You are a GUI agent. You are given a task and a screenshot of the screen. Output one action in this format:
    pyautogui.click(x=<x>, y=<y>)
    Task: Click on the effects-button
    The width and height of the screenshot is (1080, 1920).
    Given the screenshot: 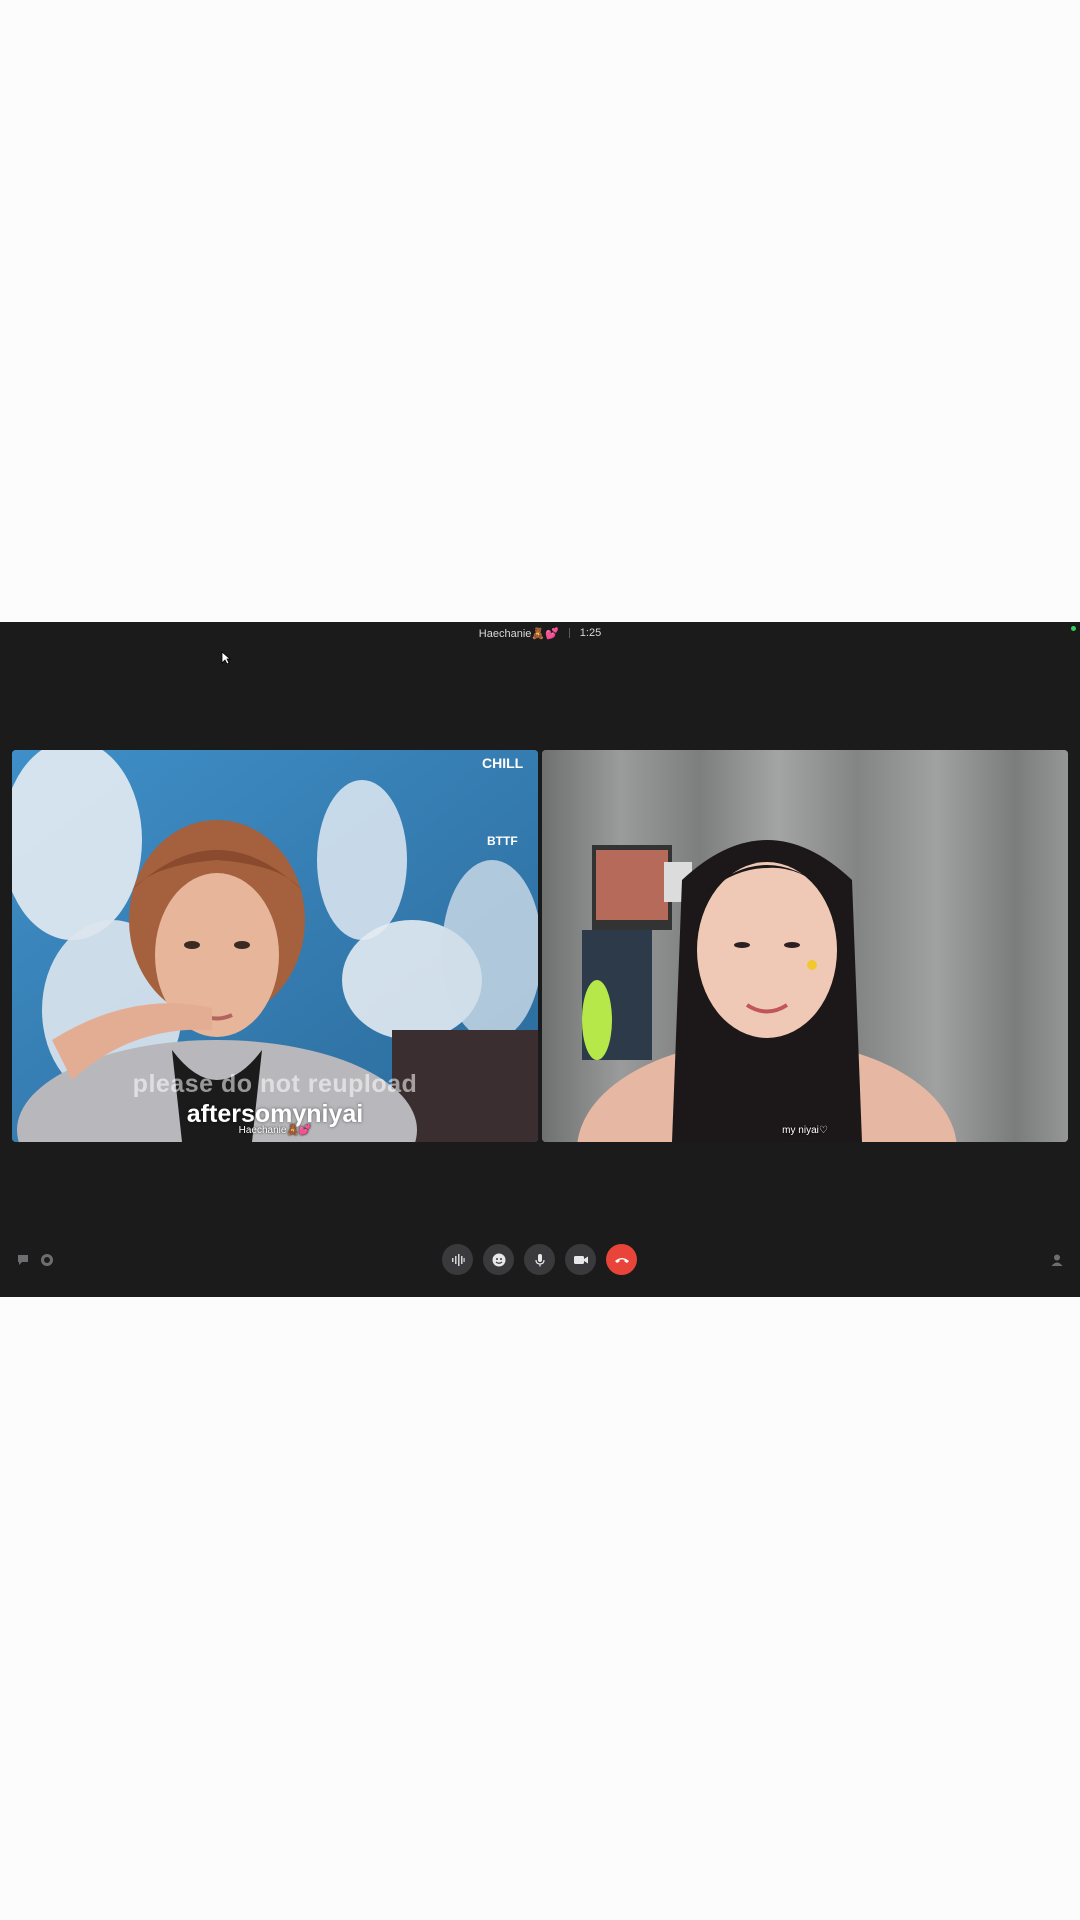 What is the action you would take?
    pyautogui.click(x=498, y=1259)
    